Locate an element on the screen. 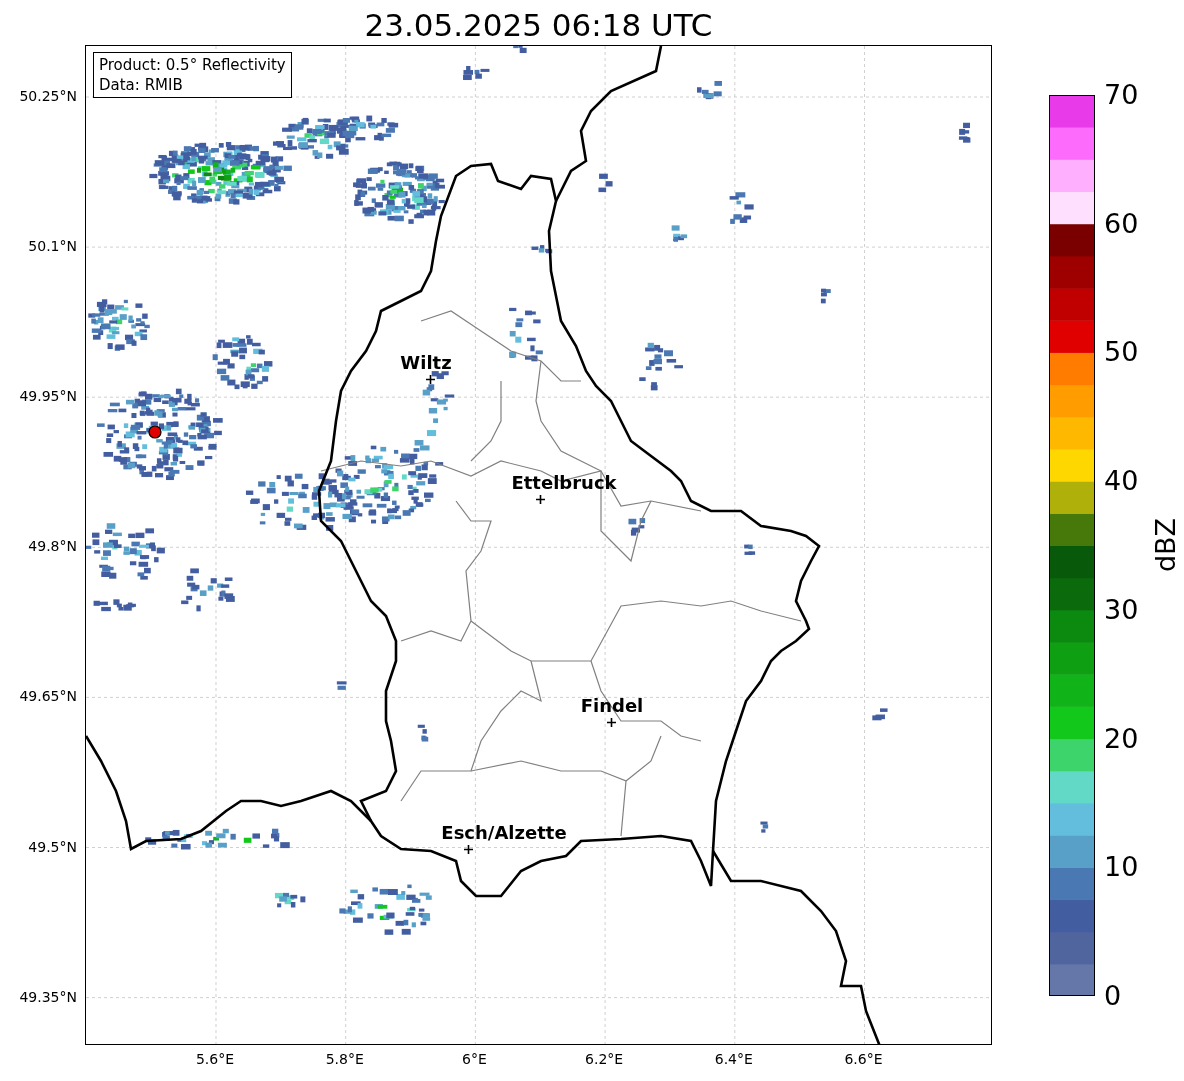 This screenshot has height=1081, width=1184. colorbar-tick-label: 10 is located at coordinates (1121, 867).